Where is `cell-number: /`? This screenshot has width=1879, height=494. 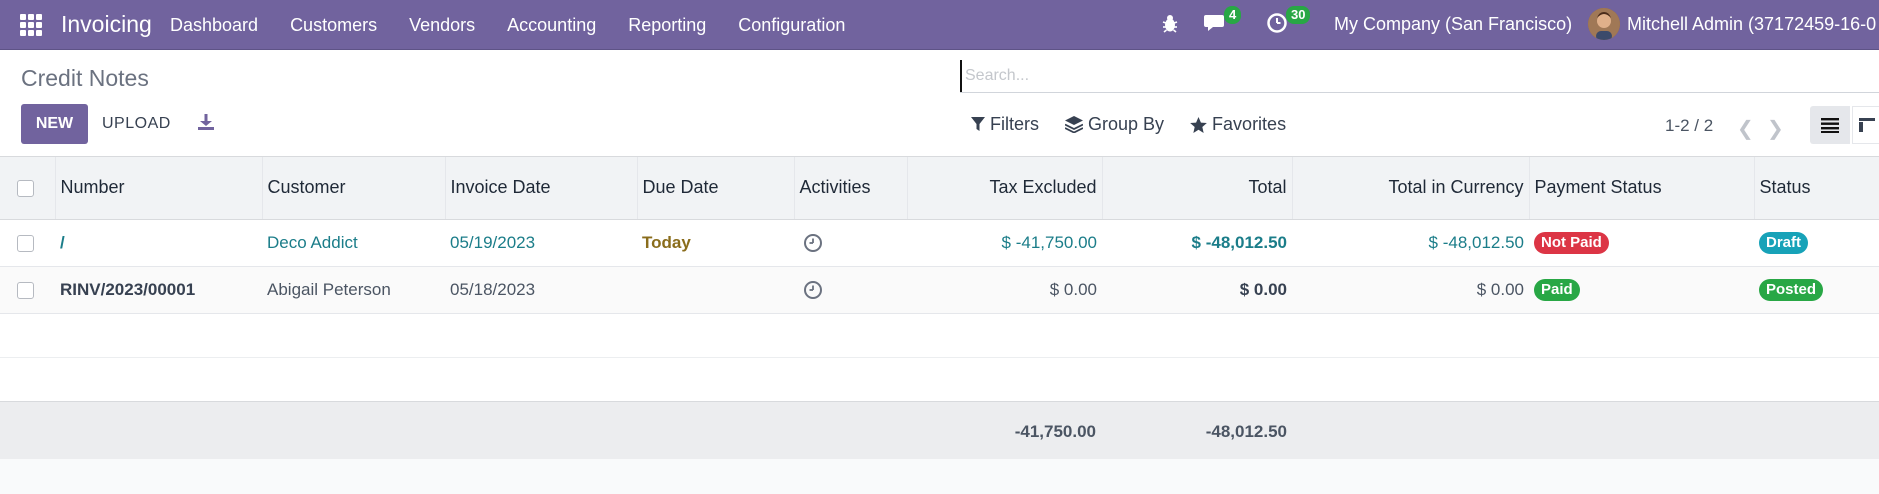
cell-number: / is located at coordinates (158, 243).